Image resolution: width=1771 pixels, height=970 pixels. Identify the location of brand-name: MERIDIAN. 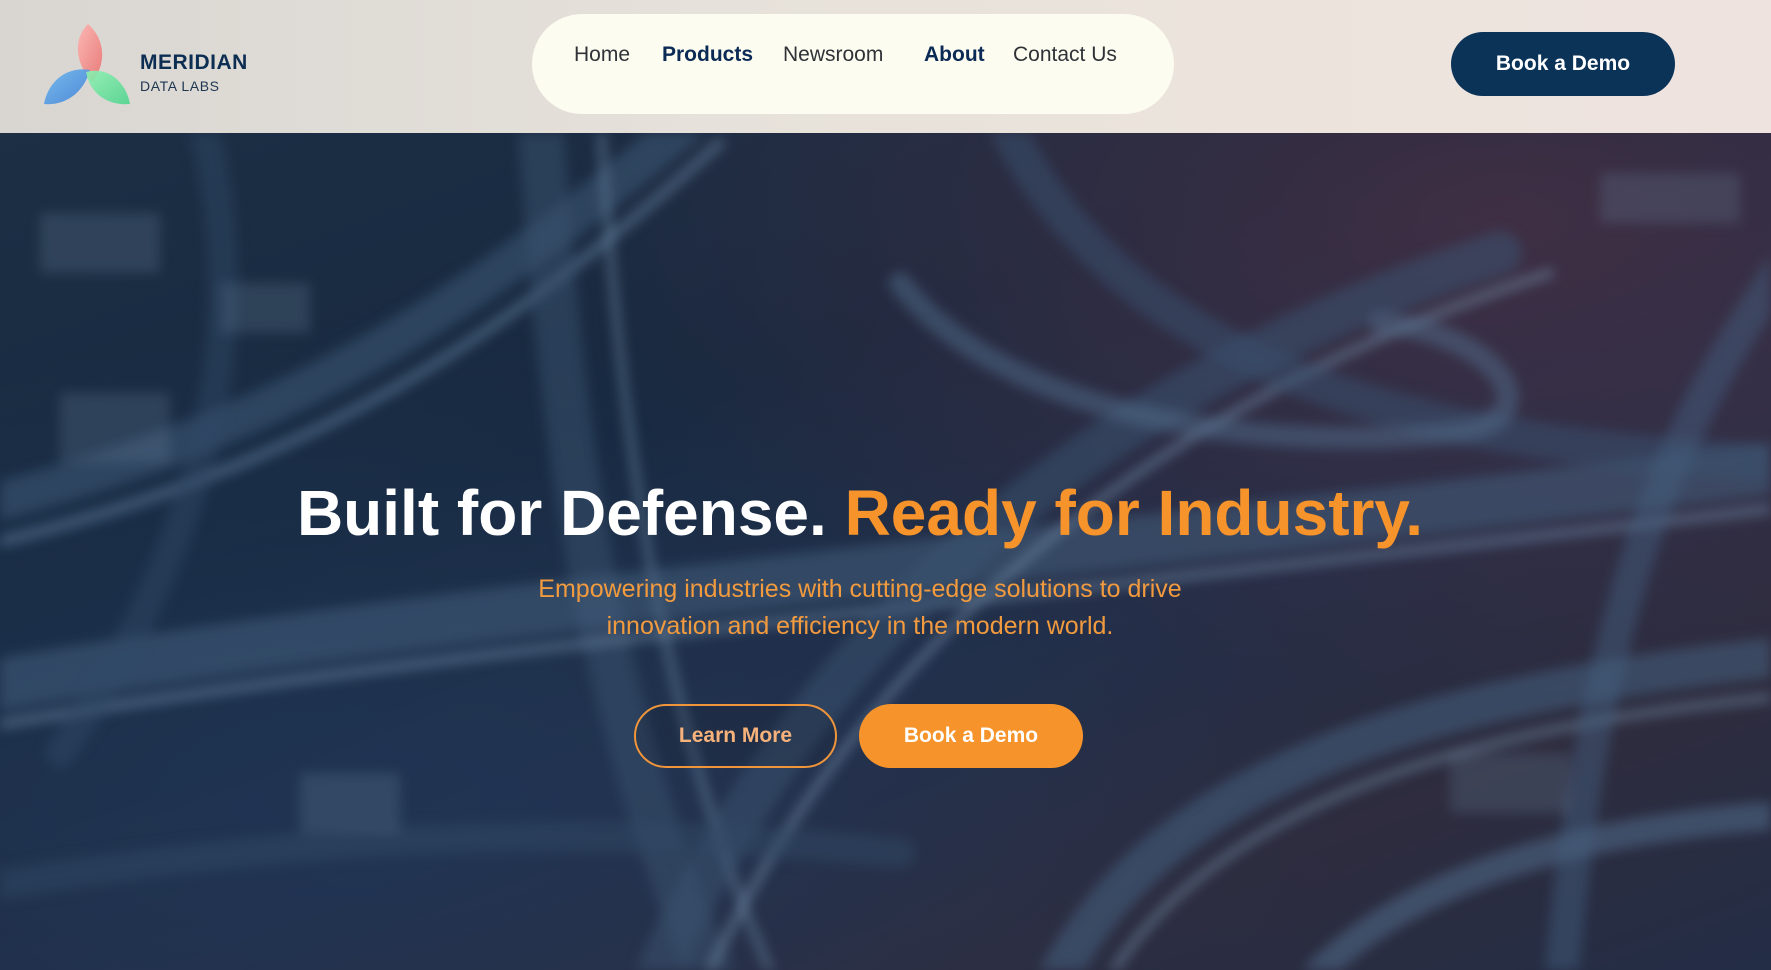
(194, 62).